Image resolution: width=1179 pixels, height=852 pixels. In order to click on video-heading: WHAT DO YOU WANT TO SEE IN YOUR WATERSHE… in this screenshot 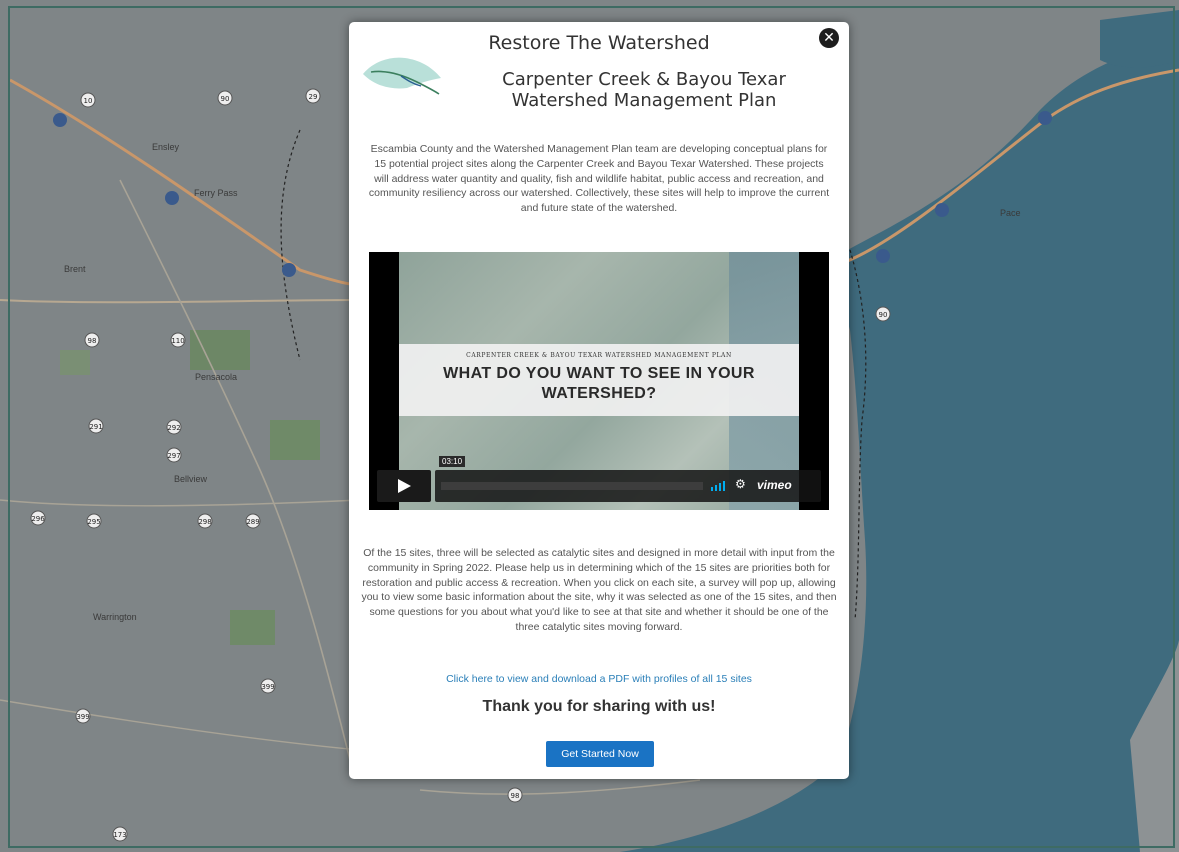, I will do `click(599, 383)`.